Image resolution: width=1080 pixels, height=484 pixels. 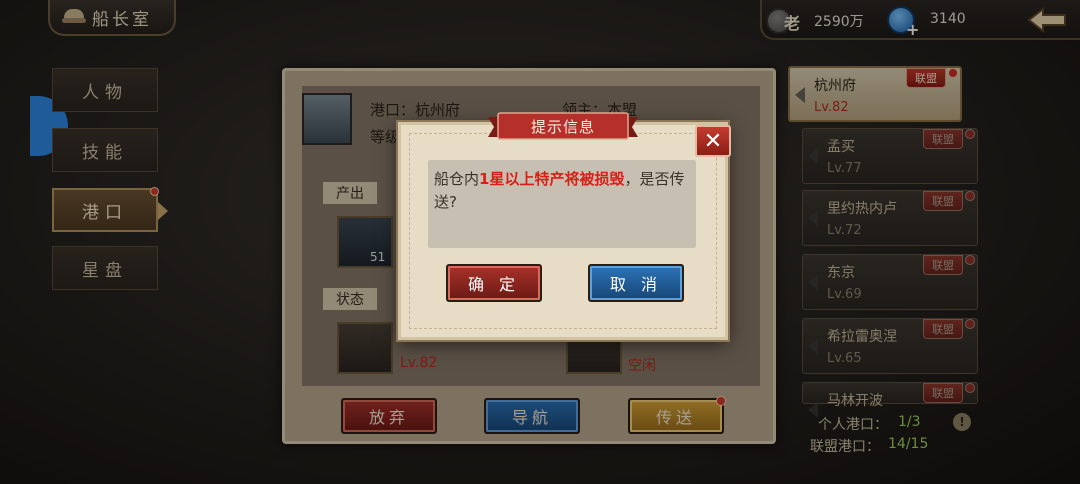 I want to click on cancel-button: 取 消, so click(x=636, y=283).